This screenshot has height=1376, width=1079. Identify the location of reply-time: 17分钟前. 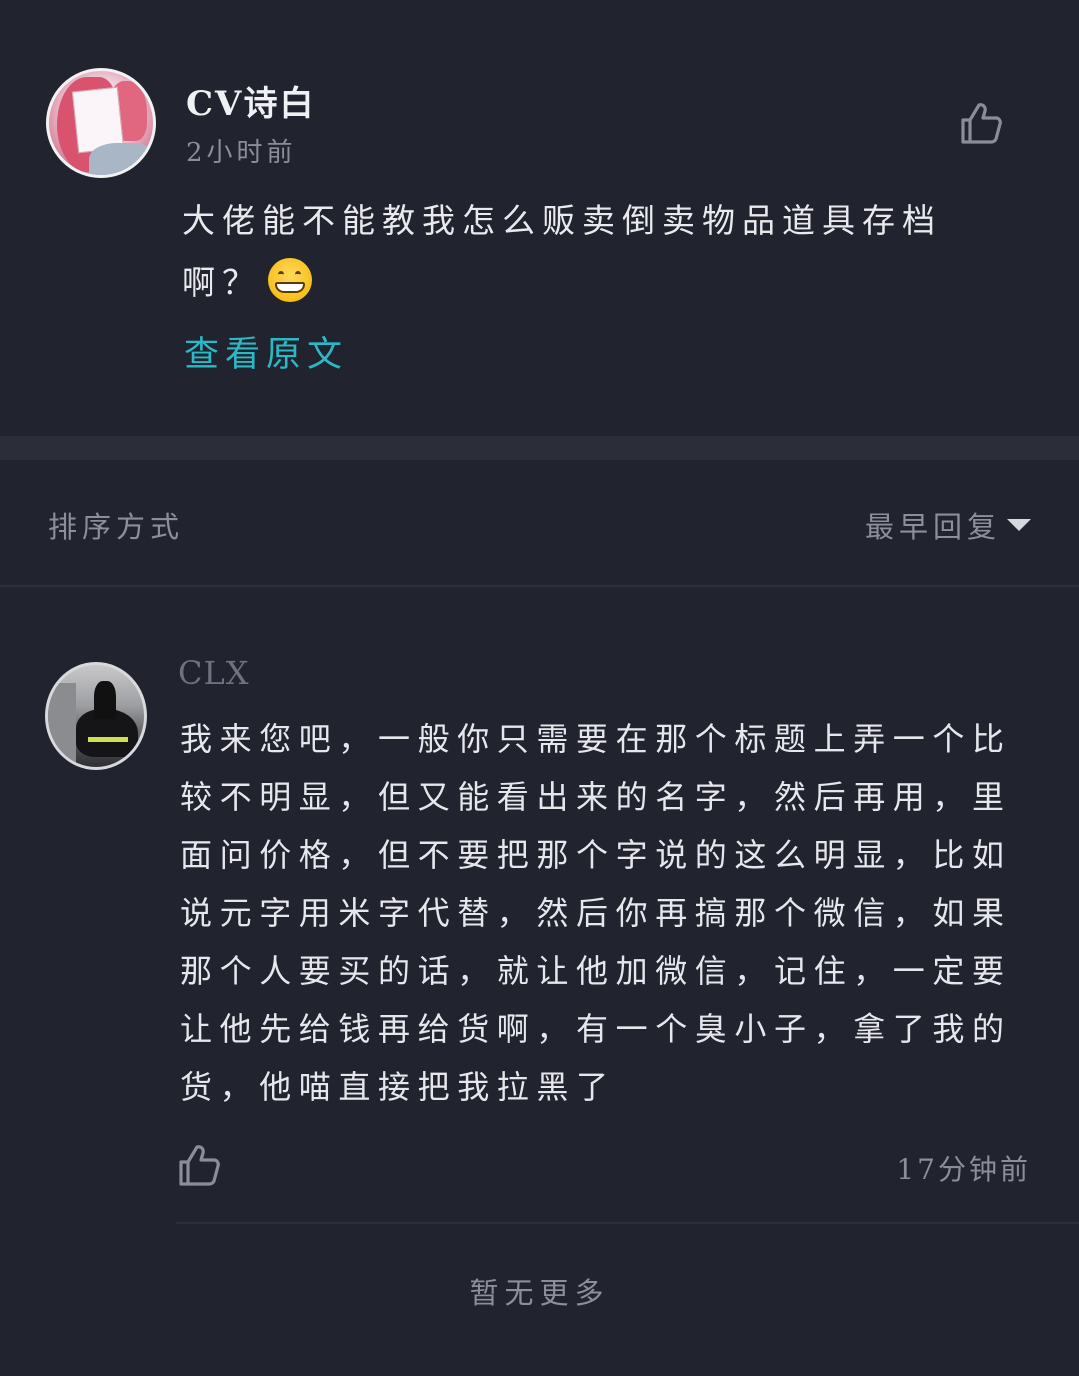
(963, 1169).